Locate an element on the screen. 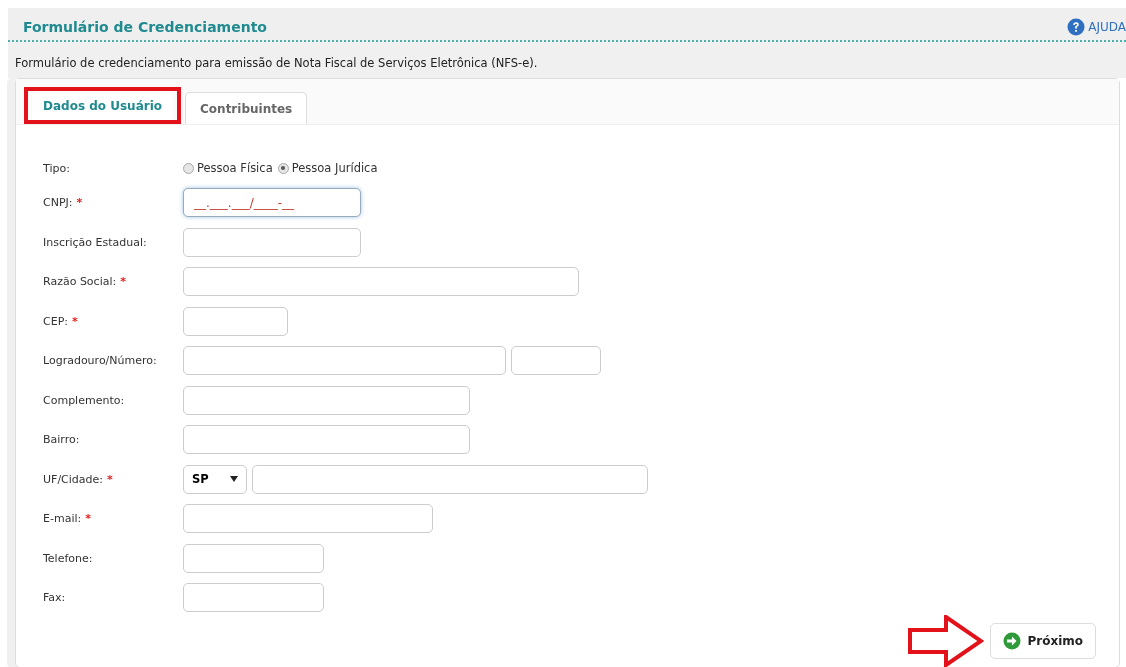  next-button: Próximo is located at coordinates (1043, 641).